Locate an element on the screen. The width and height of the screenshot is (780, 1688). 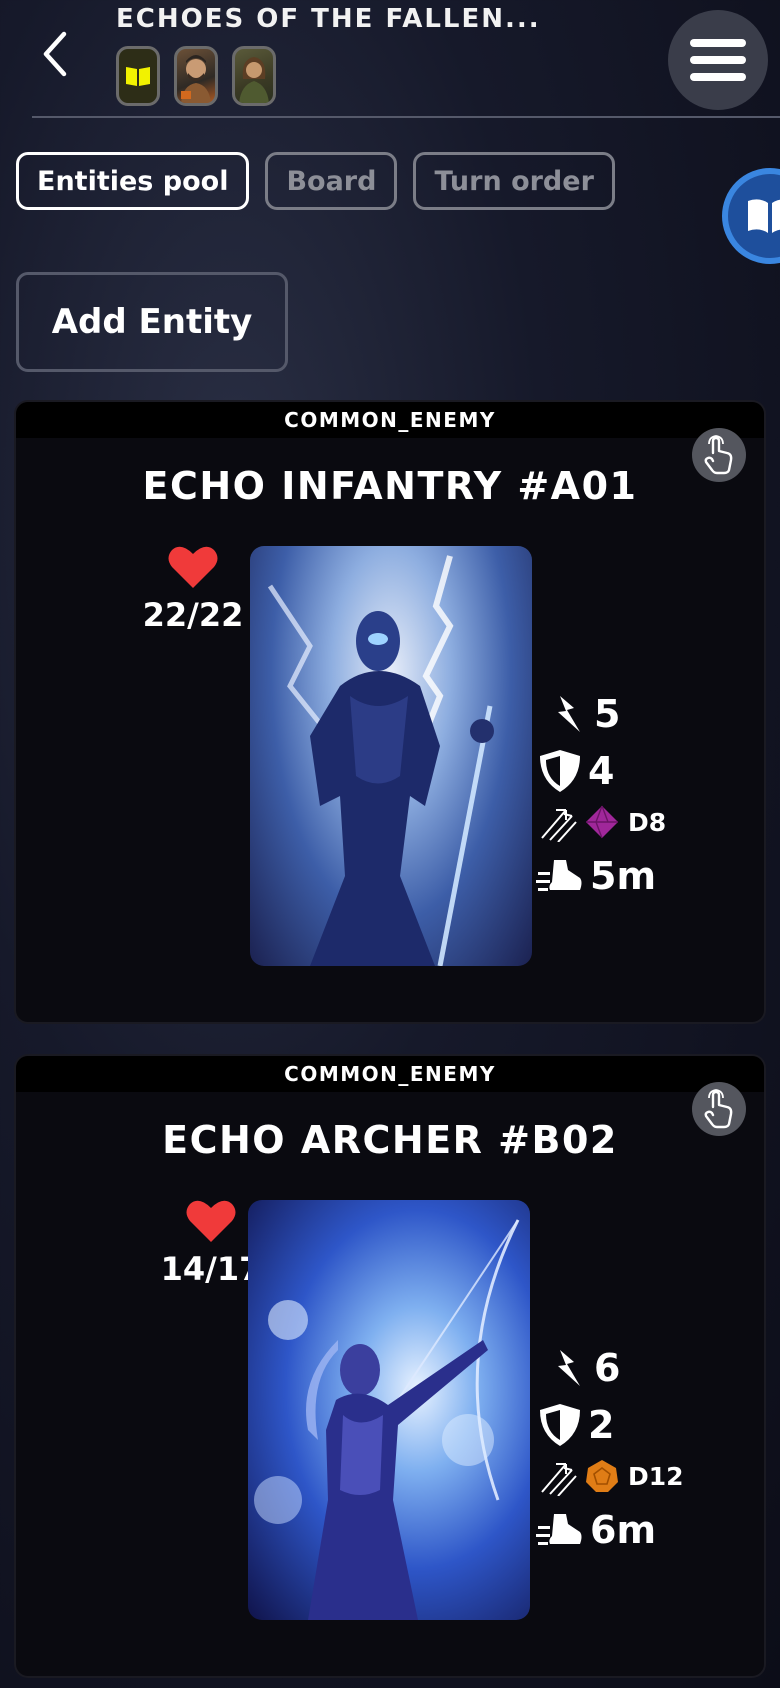
back-button is located at coordinates (56, 54).